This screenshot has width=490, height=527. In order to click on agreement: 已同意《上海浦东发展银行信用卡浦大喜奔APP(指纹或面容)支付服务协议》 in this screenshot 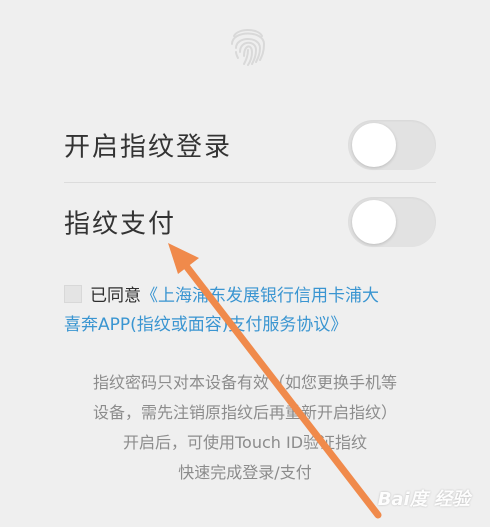, I will do `click(250, 311)`.